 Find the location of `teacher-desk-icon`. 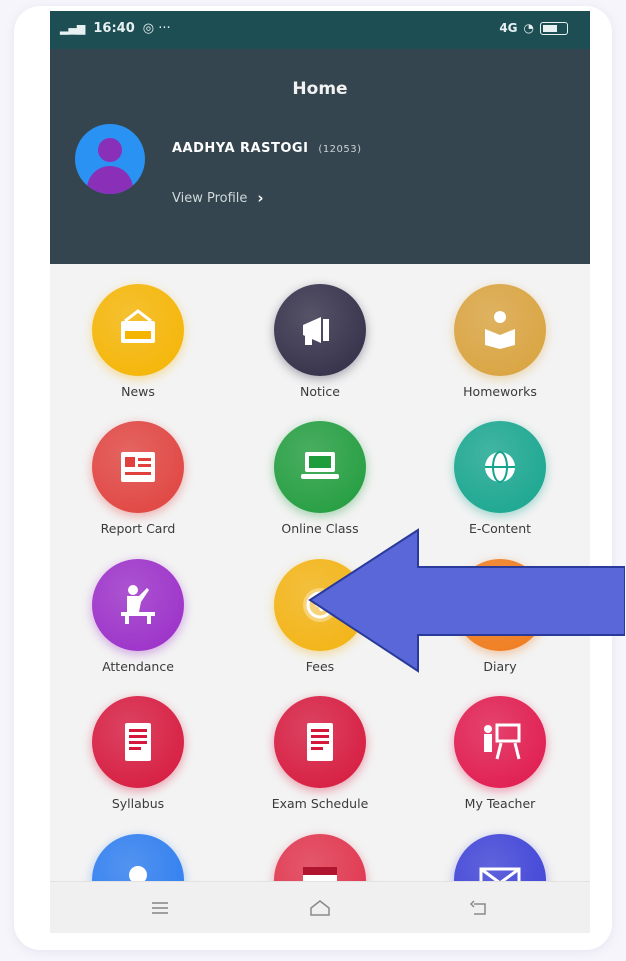

teacher-desk-icon is located at coordinates (138, 605).